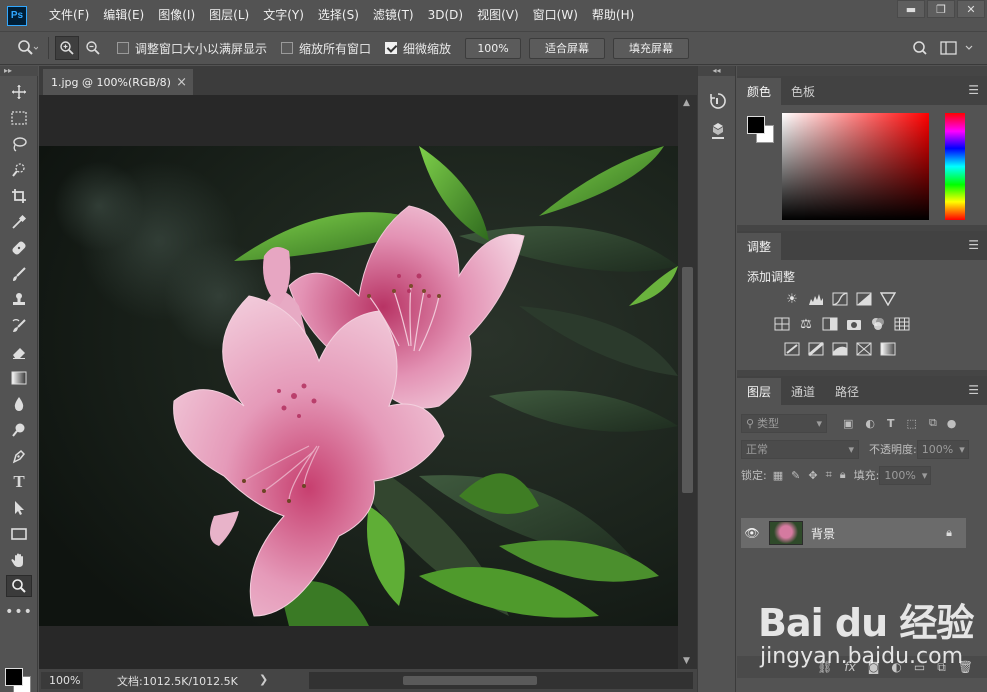 The image size is (987, 692). I want to click on menu-help: 帮助(H), so click(613, 15).